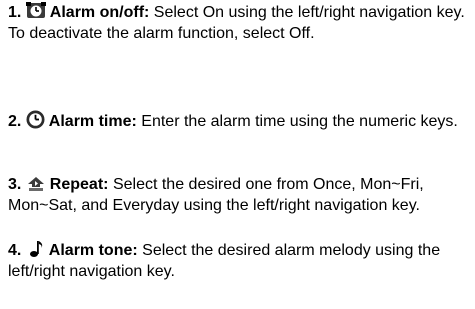 This screenshot has width=475, height=309. What do you see at coordinates (35, 119) in the screenshot?
I see `clock-icon` at bounding box center [35, 119].